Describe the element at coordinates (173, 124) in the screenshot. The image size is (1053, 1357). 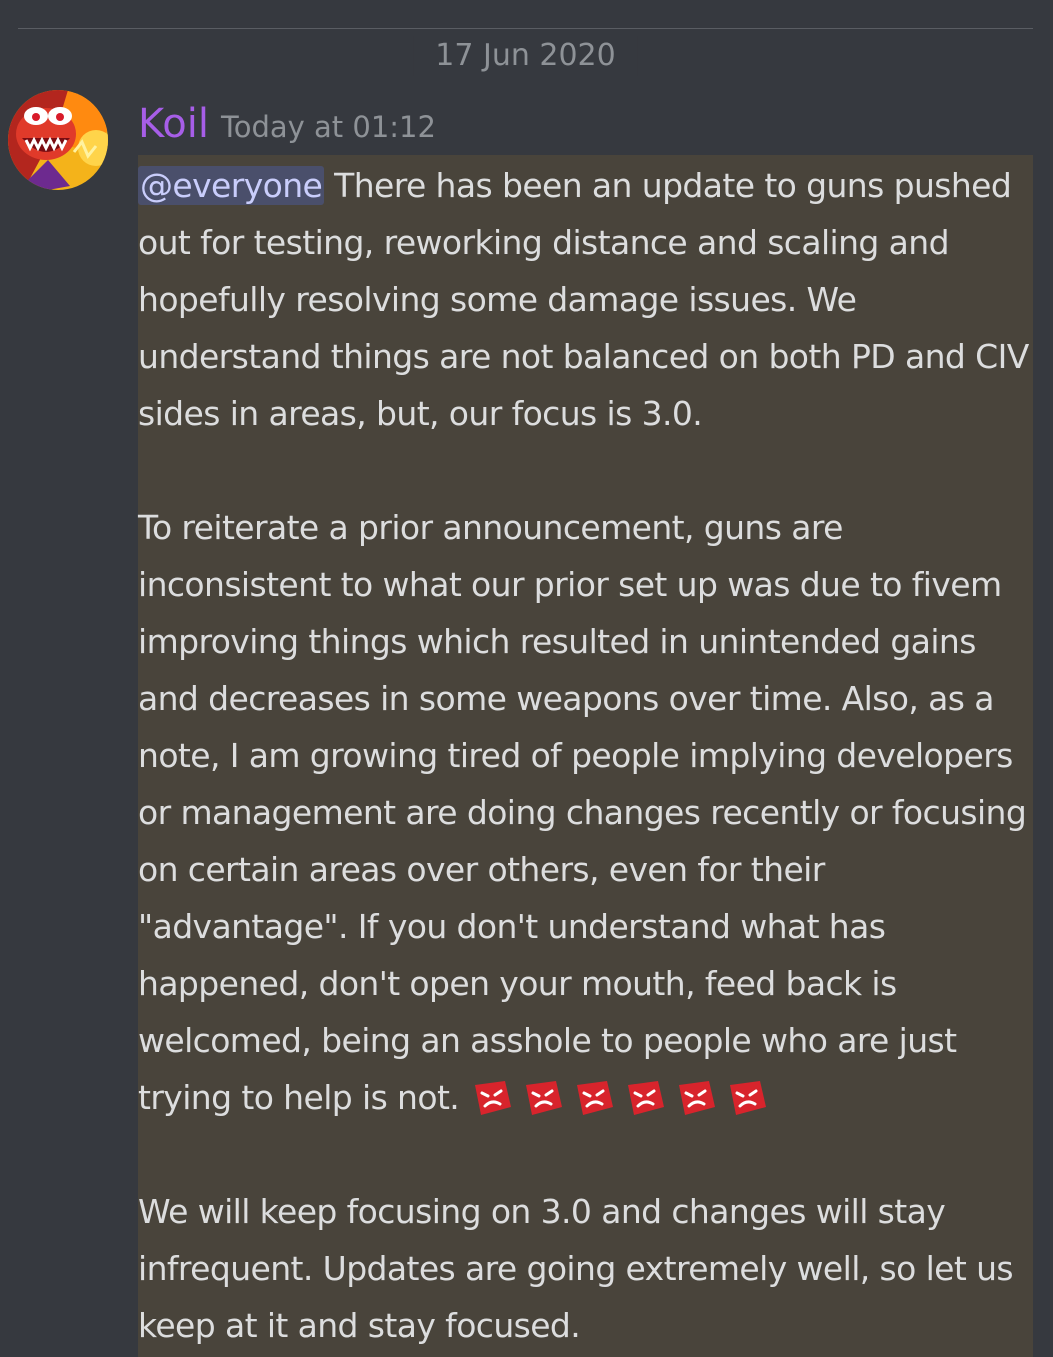
I see `author-username: Koil` at that location.